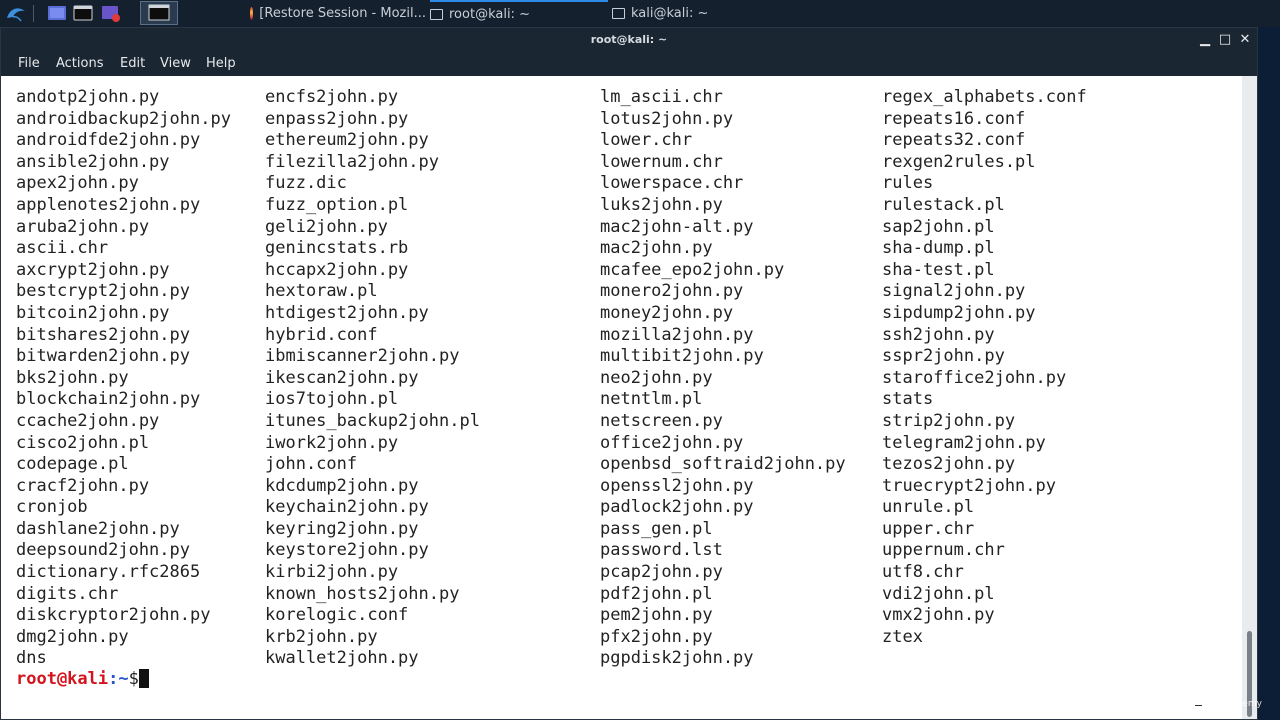  Describe the element at coordinates (974, 377) in the screenshot. I see `file-entry: staroffice2john.py` at that location.